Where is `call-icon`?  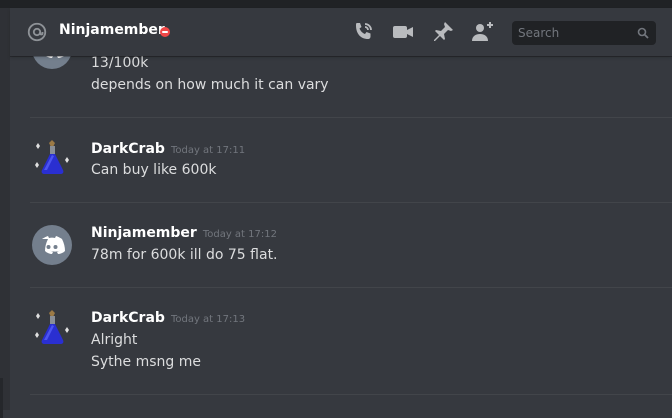 call-icon is located at coordinates (363, 32).